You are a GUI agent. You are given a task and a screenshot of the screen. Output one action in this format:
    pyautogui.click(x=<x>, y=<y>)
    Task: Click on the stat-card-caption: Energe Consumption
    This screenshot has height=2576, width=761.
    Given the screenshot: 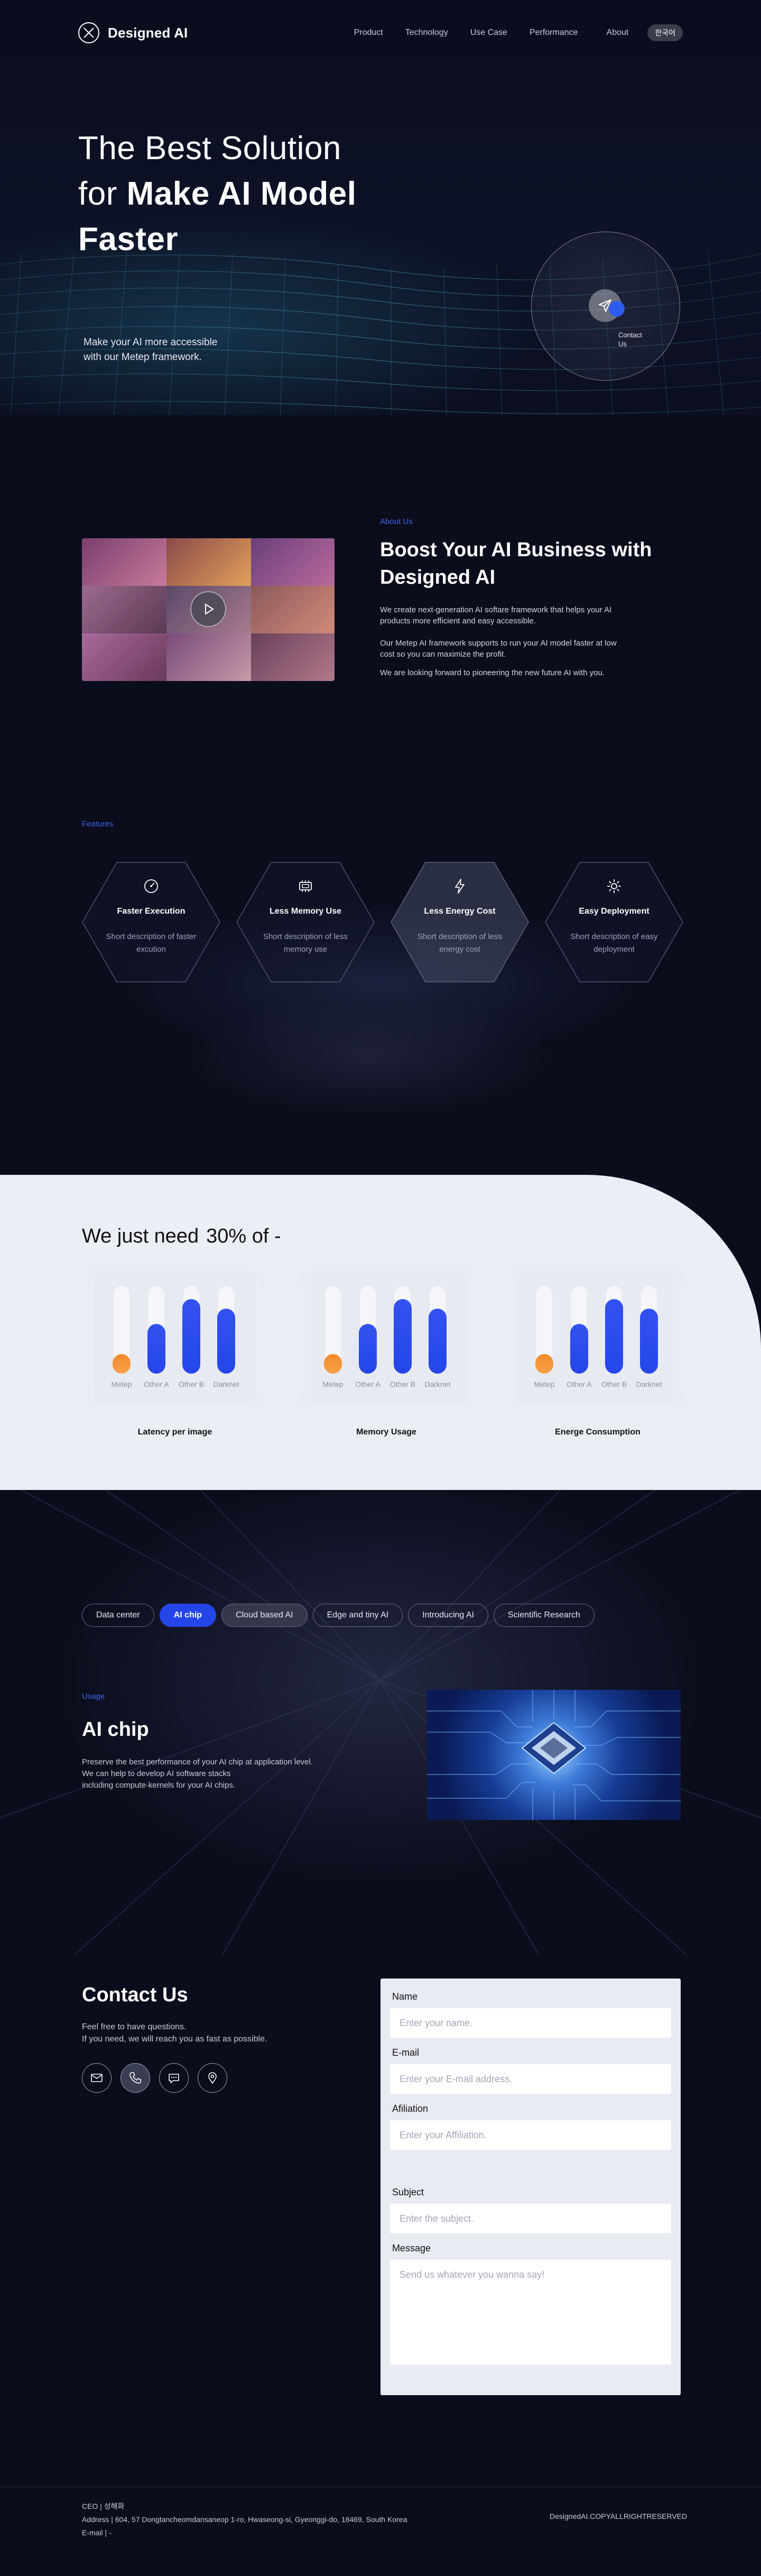 What is the action you would take?
    pyautogui.click(x=598, y=1432)
    